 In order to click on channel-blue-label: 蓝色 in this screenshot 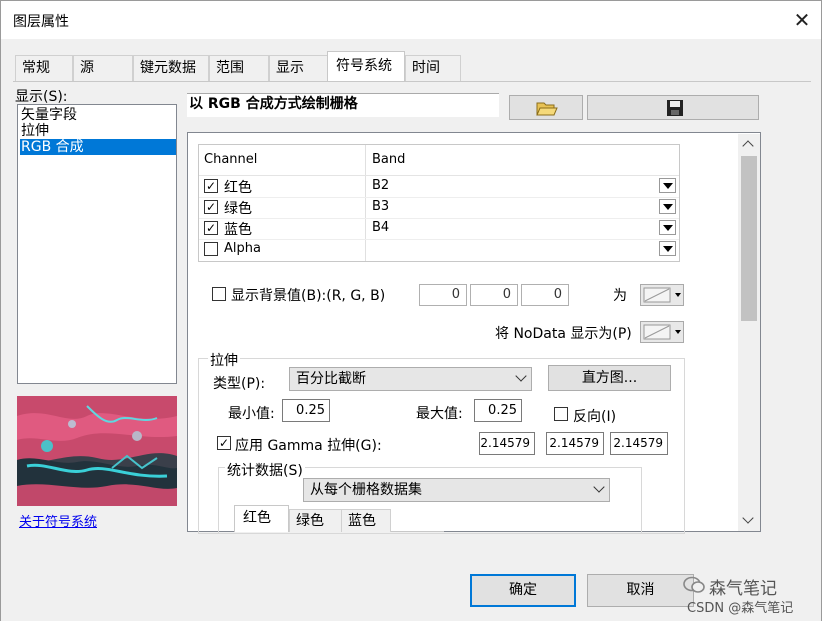, I will do `click(238, 230)`.